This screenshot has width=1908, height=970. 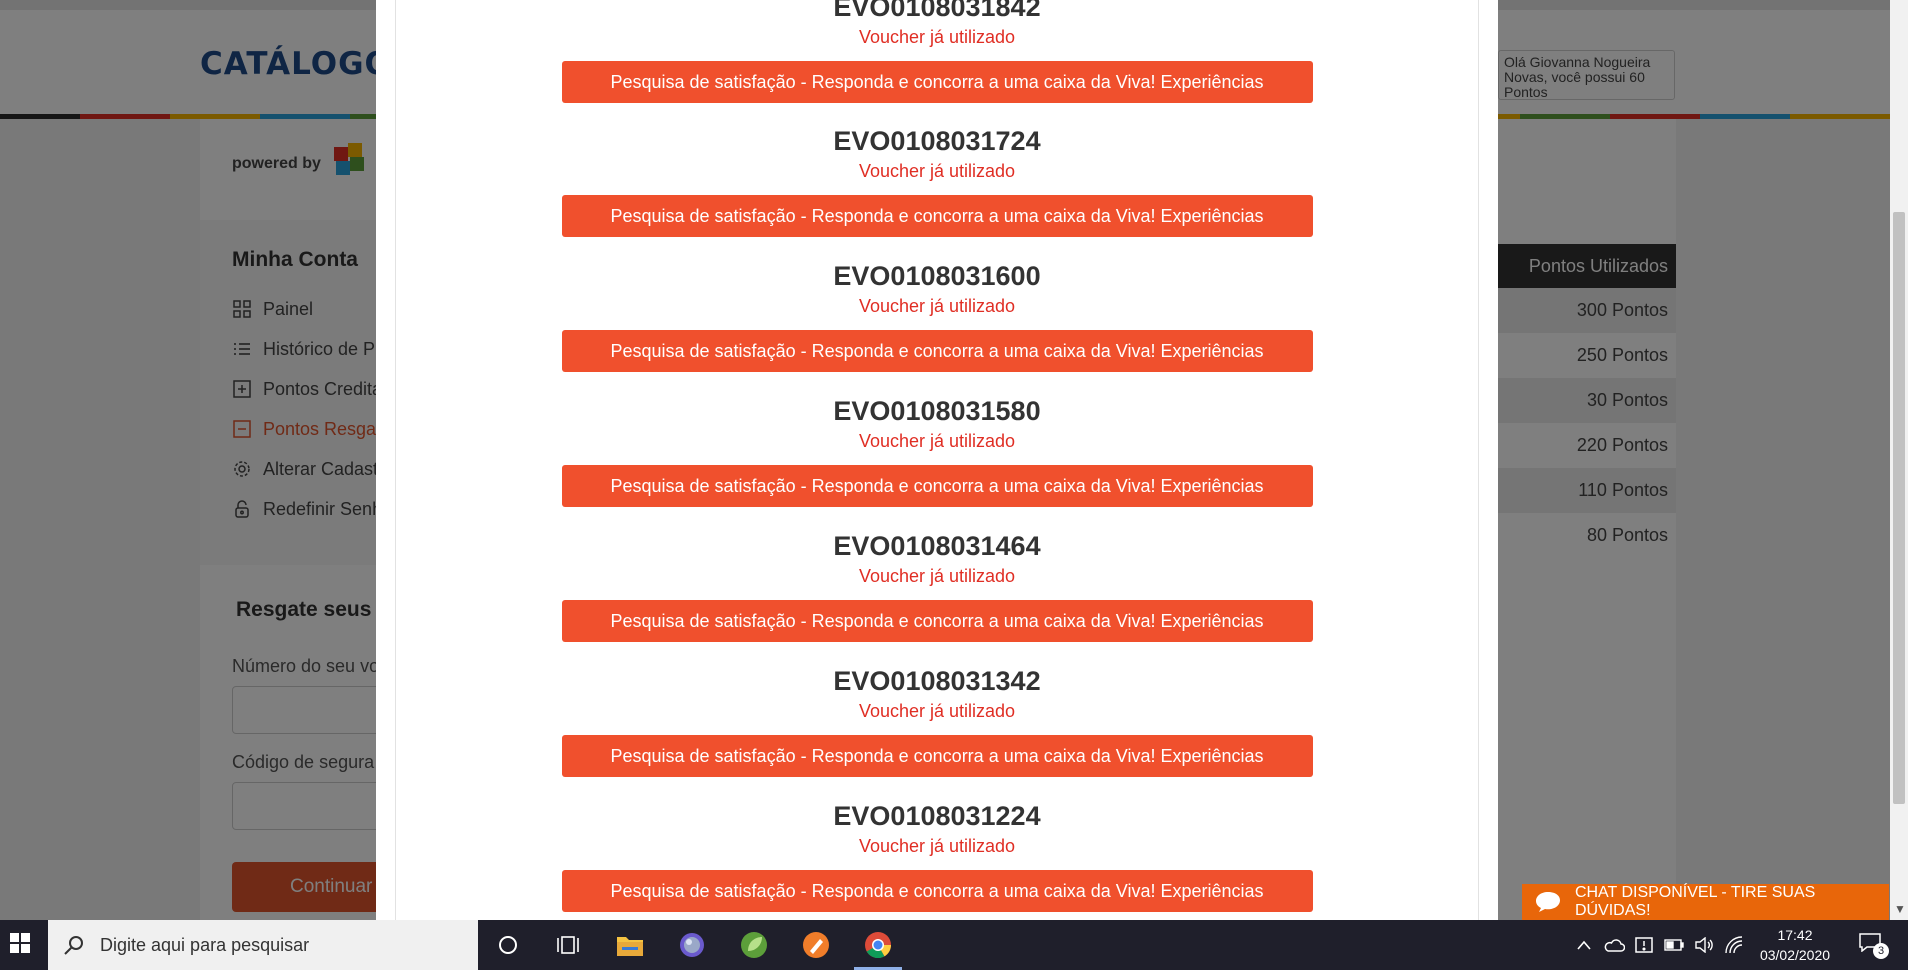 What do you see at coordinates (1900, 909) in the screenshot?
I see `scroll-down-arrow-icon: ▼` at bounding box center [1900, 909].